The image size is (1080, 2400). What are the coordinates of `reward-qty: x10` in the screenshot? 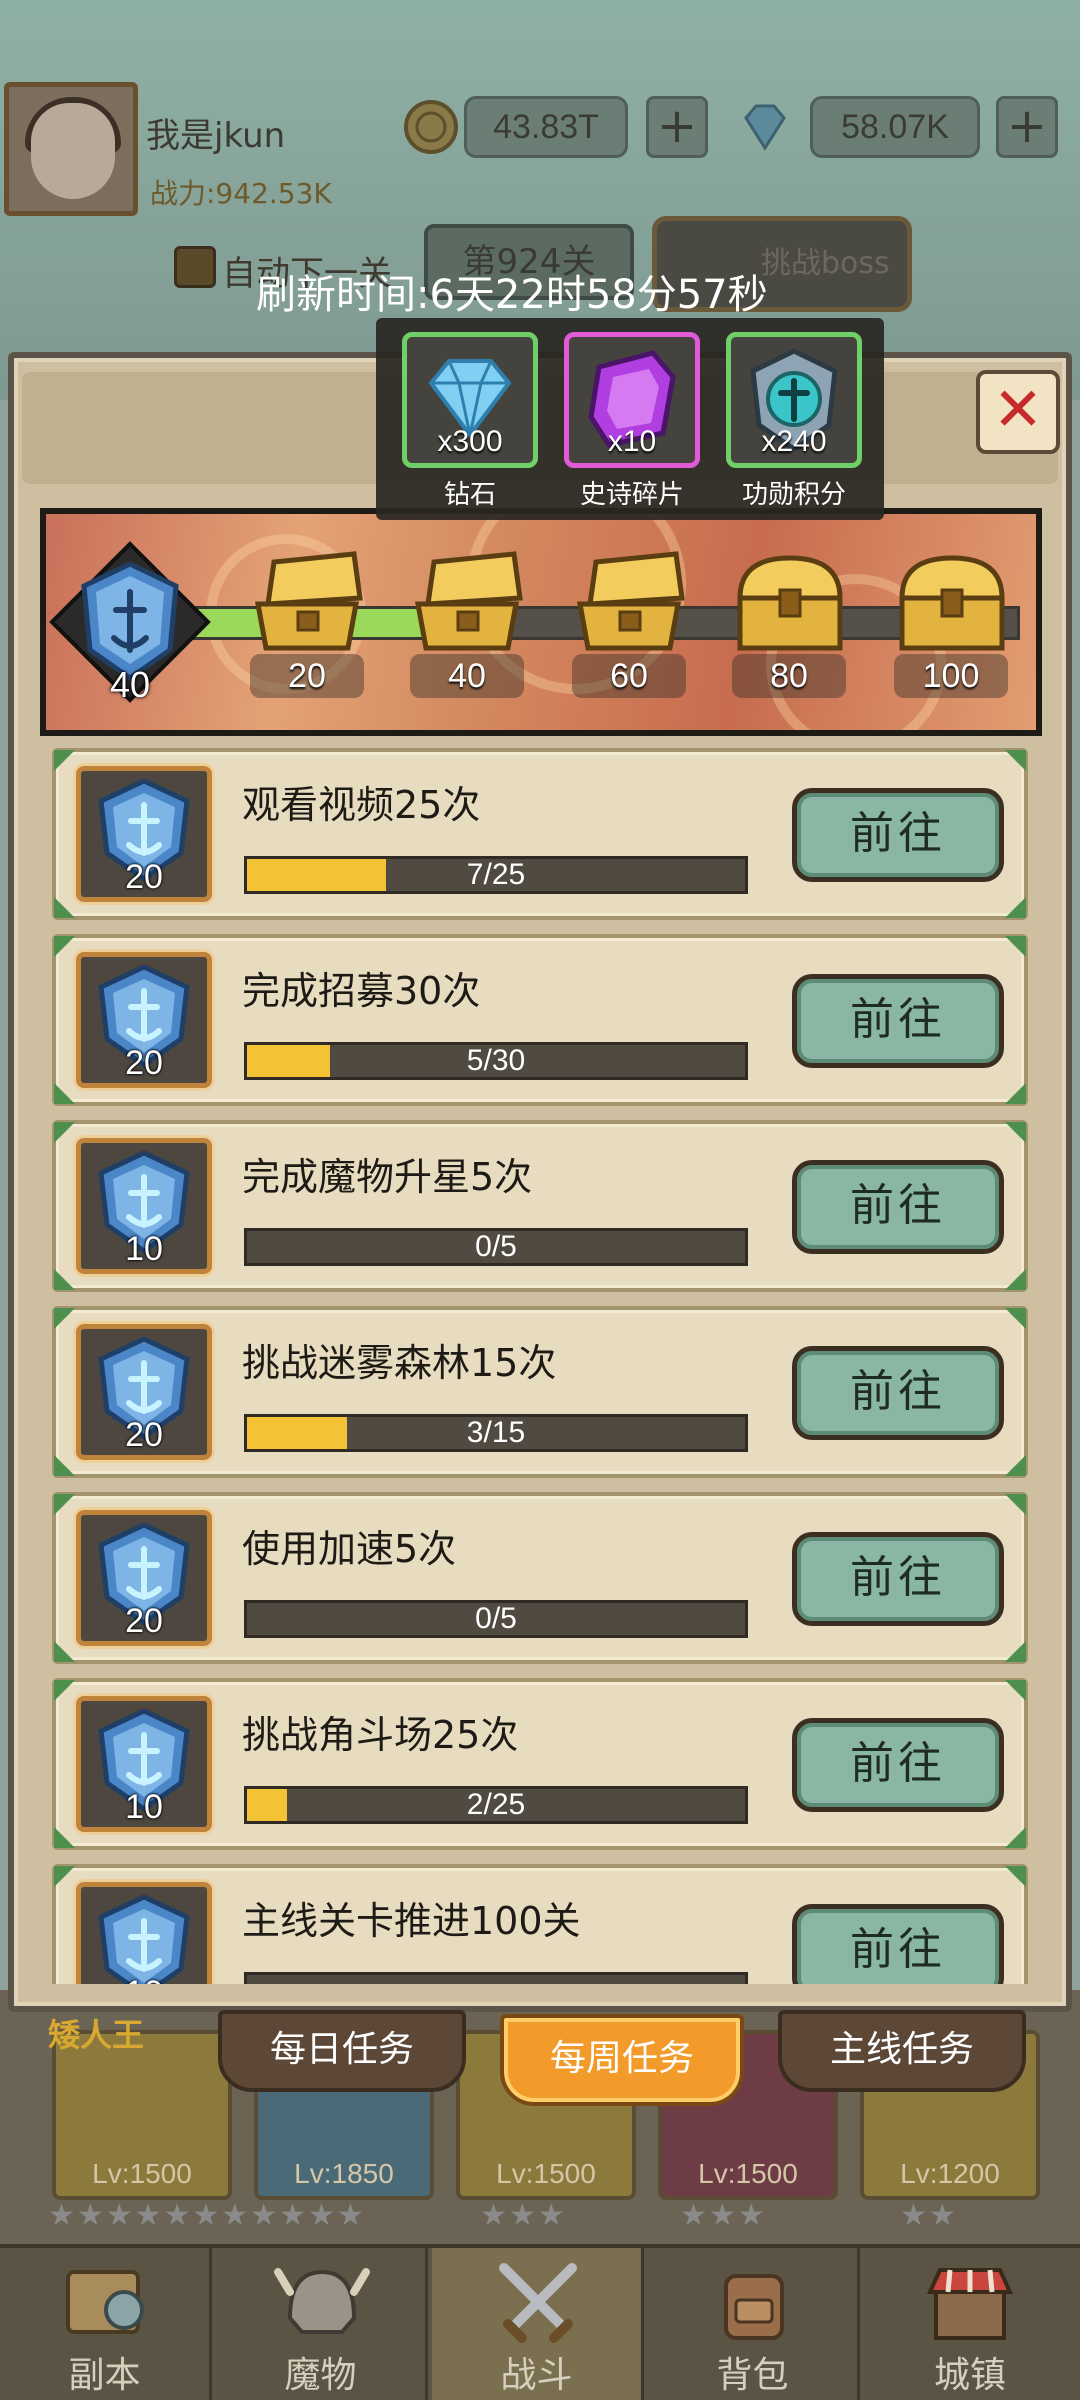 It's located at (632, 441).